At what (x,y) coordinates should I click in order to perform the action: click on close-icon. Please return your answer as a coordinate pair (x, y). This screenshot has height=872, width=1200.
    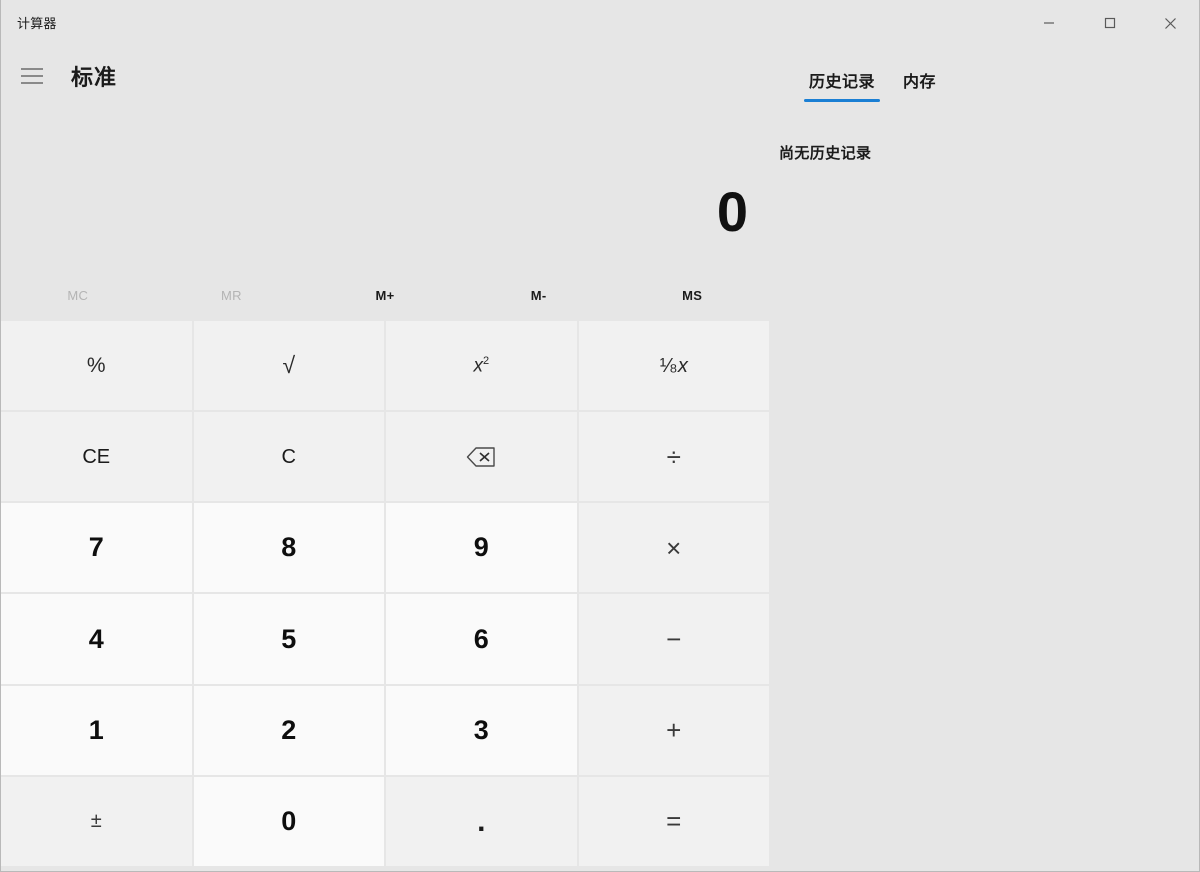
    Looking at the image, I should click on (1170, 23).